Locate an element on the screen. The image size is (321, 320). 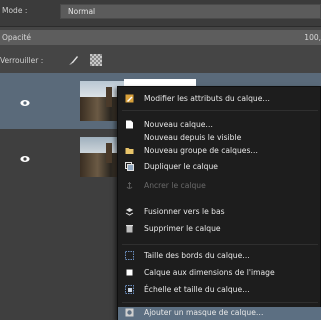
menu-item-delete-layer: Supprimer le calque is located at coordinates (219, 229).